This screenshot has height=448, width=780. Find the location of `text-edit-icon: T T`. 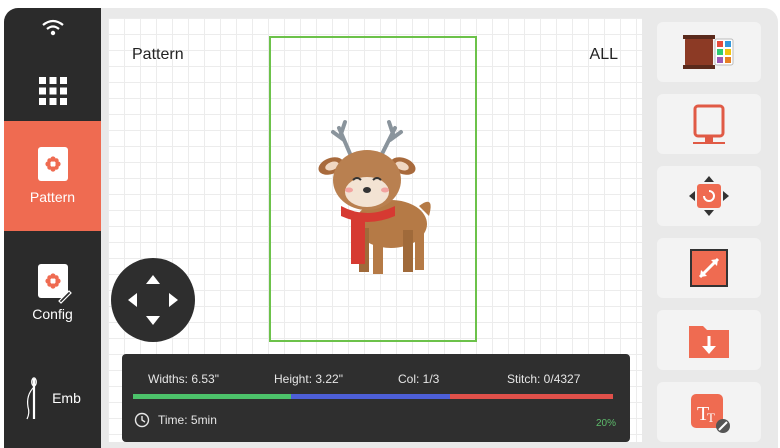

text-edit-icon: T T is located at coordinates (710, 413).